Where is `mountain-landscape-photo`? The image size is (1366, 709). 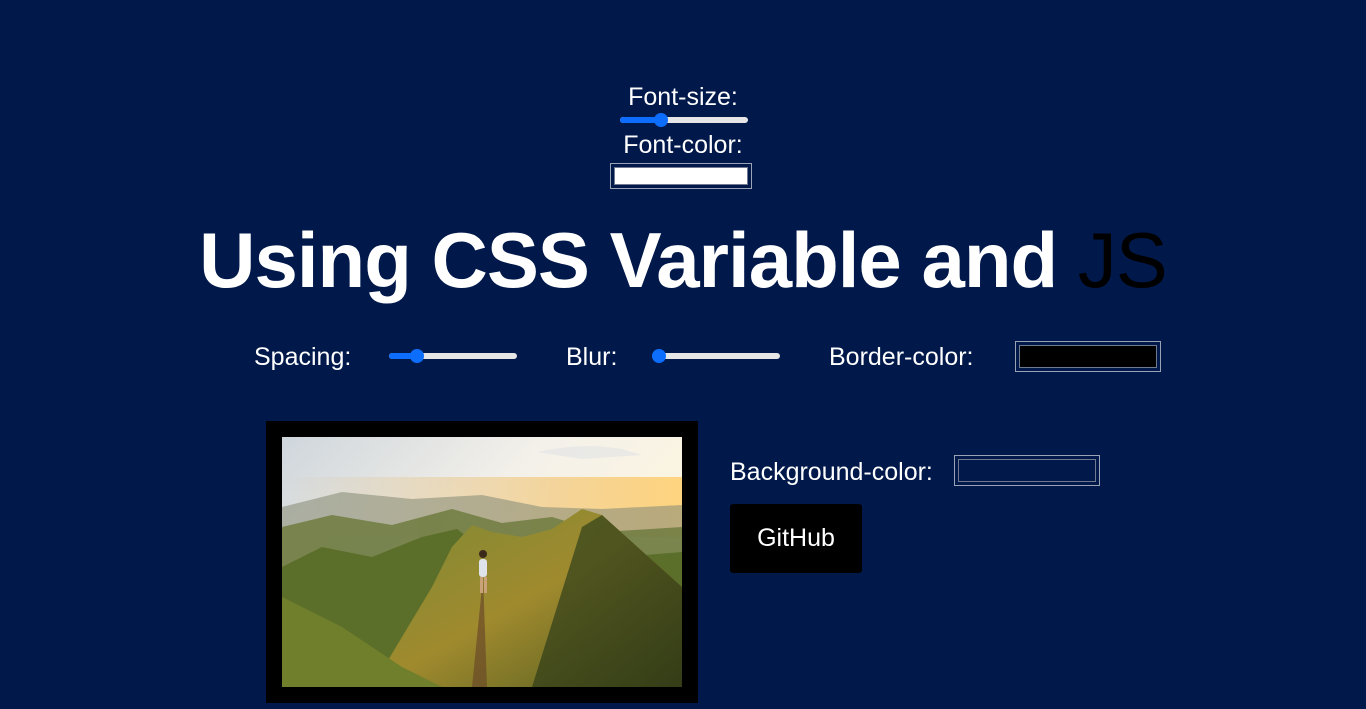
mountain-landscape-photo is located at coordinates (482, 562).